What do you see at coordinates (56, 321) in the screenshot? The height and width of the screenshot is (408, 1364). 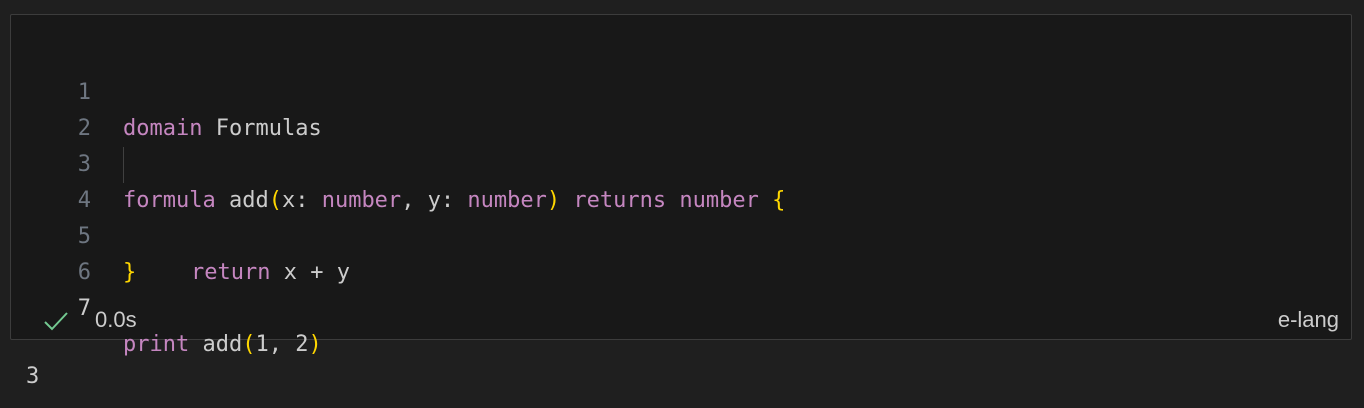 I see `checkmark-icon` at bounding box center [56, 321].